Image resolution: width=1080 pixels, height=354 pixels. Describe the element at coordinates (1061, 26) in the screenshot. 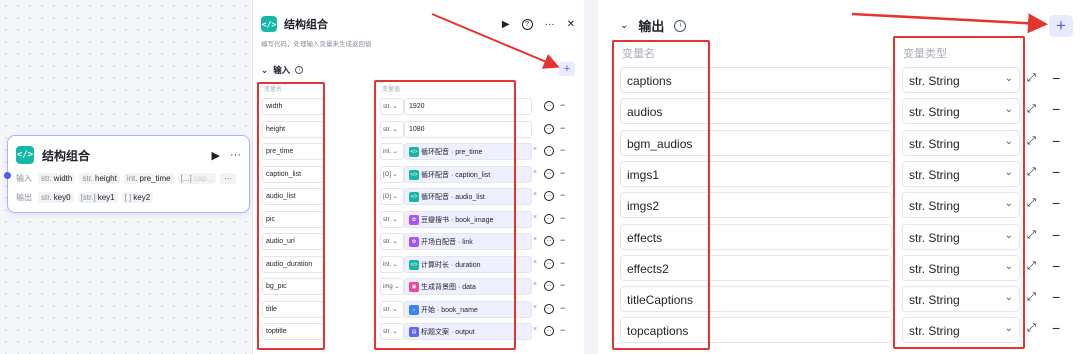

I see `add-output-button: +` at that location.